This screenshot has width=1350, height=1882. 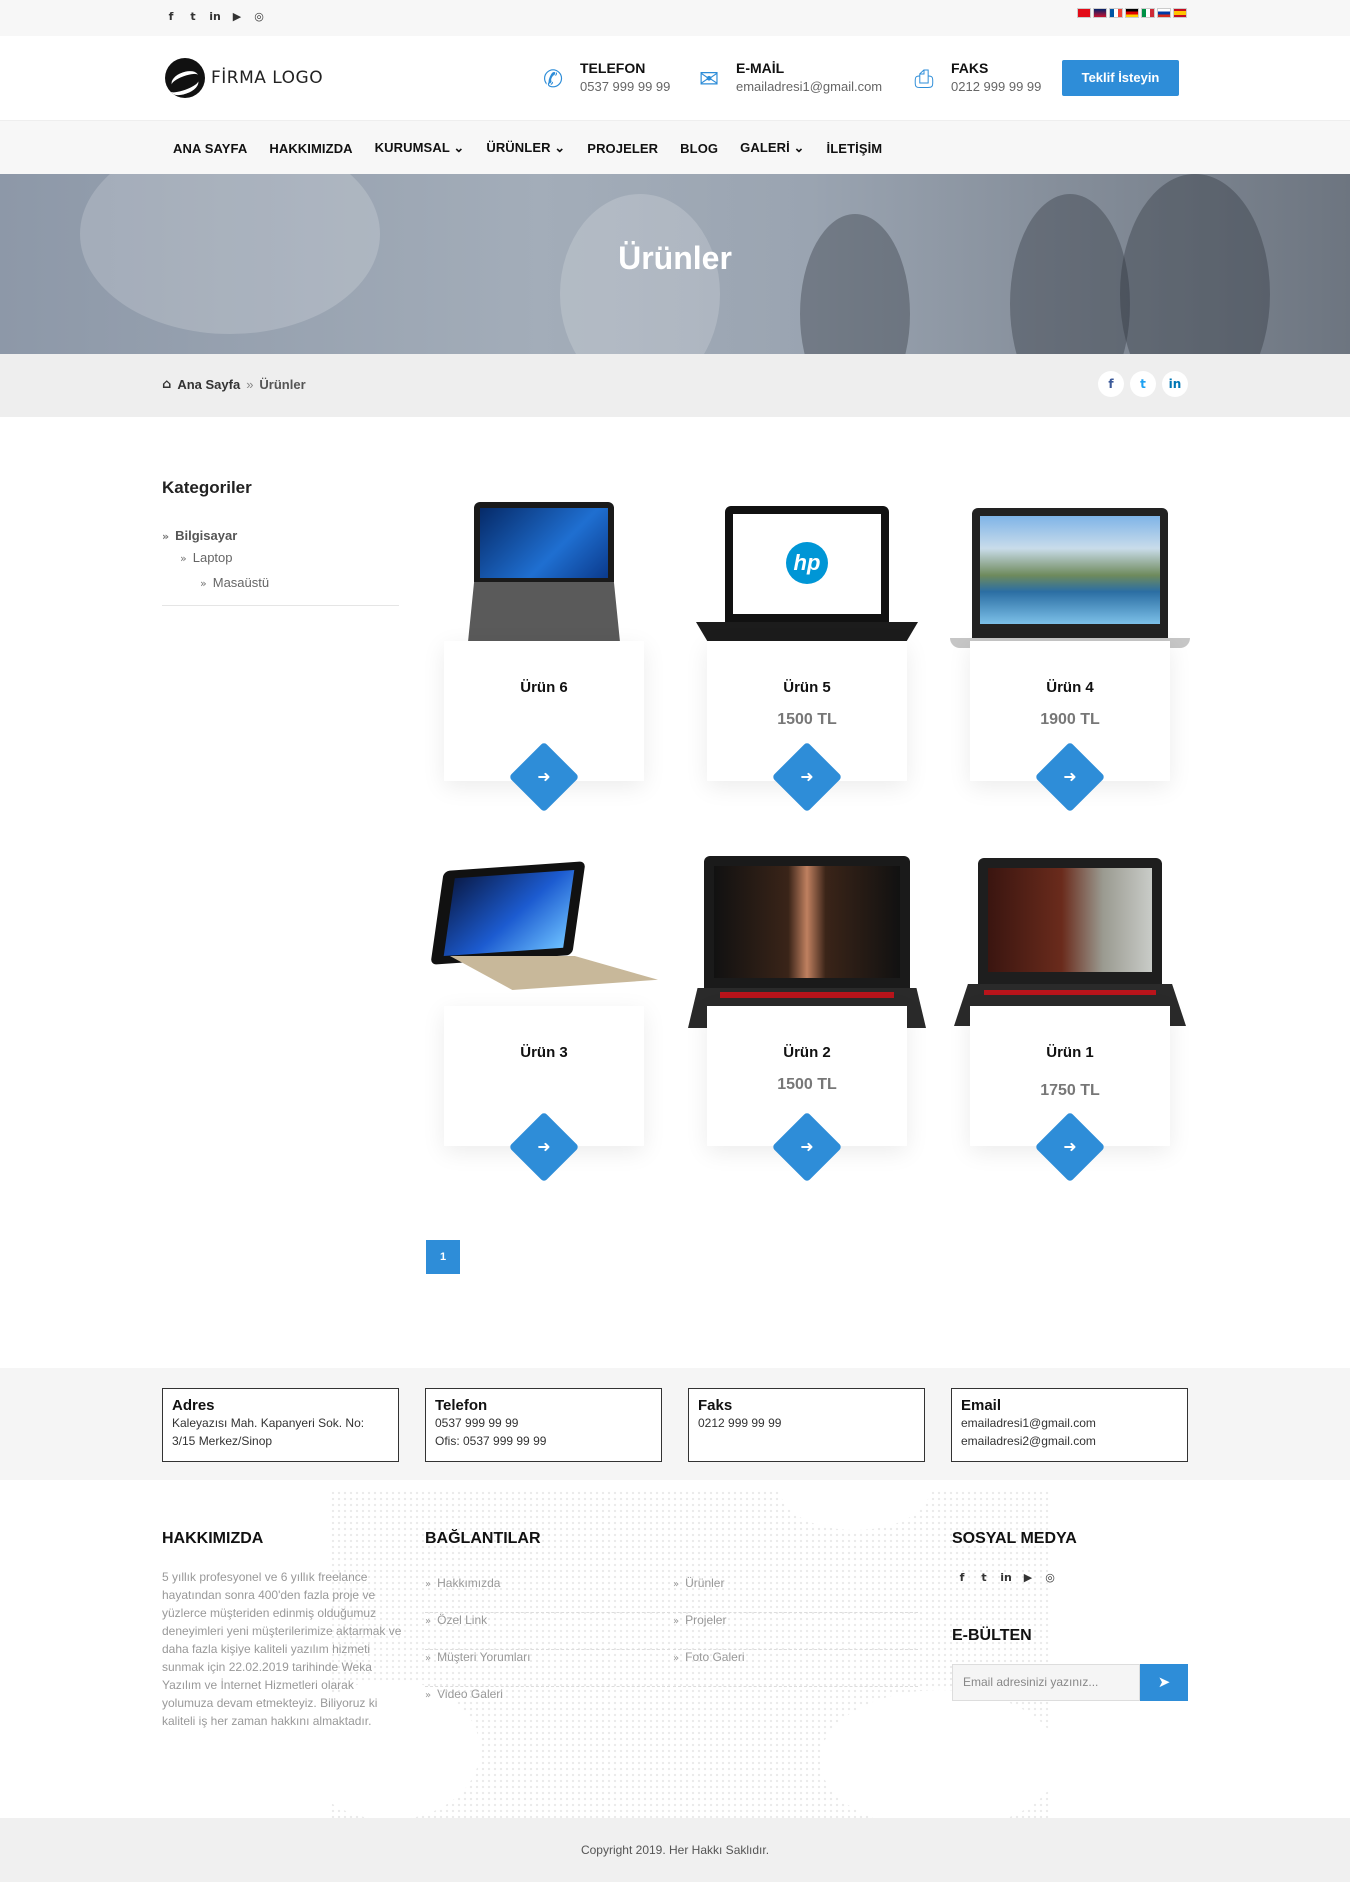 I want to click on nav-item-contact: İLETİŞİM, so click(x=855, y=148).